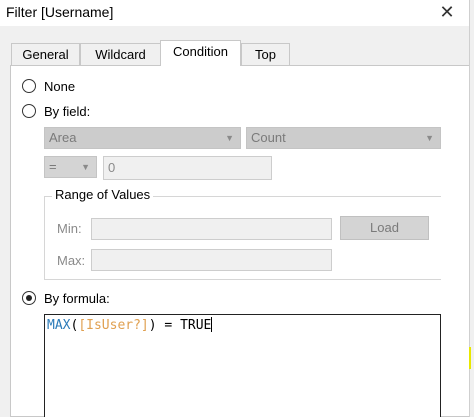 Image resolution: width=474 pixels, height=417 pixels. I want to click on tab-label: Condition, so click(200, 51).